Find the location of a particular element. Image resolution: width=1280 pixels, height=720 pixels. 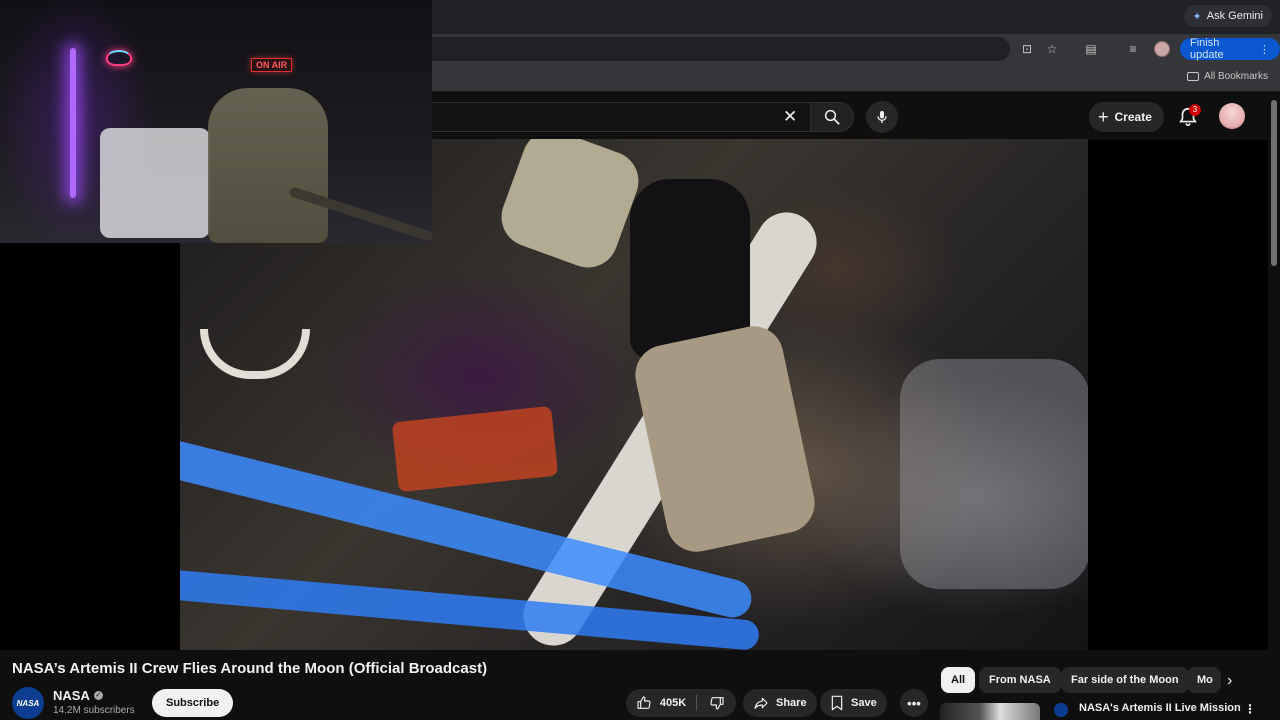

dislike-button is located at coordinates (716, 703).